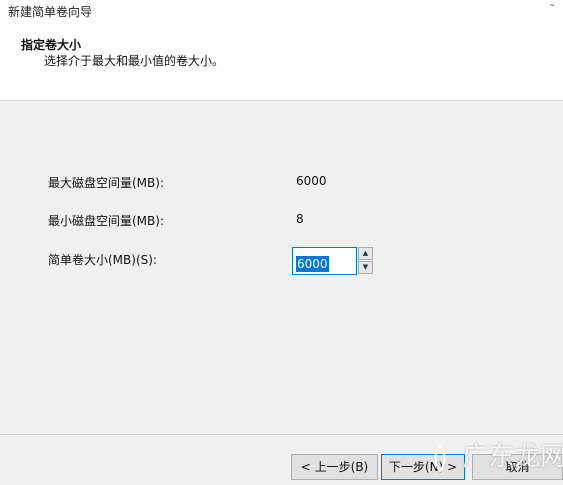  What do you see at coordinates (556, 10) in the screenshot?
I see `close-icon: ˜` at bounding box center [556, 10].